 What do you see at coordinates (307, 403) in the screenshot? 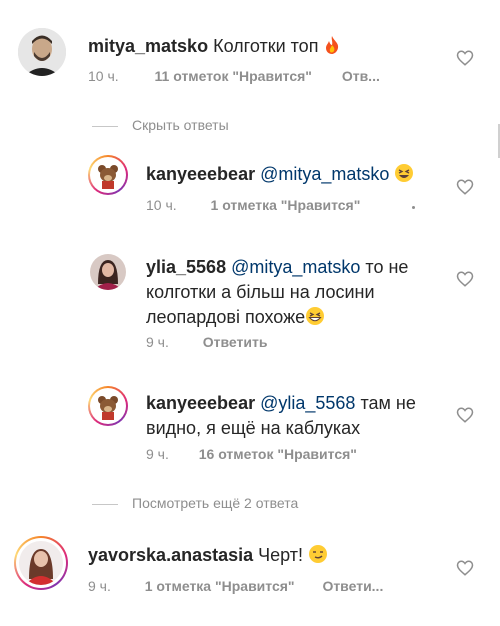
I see `mention-link: @ylia_5568` at bounding box center [307, 403].